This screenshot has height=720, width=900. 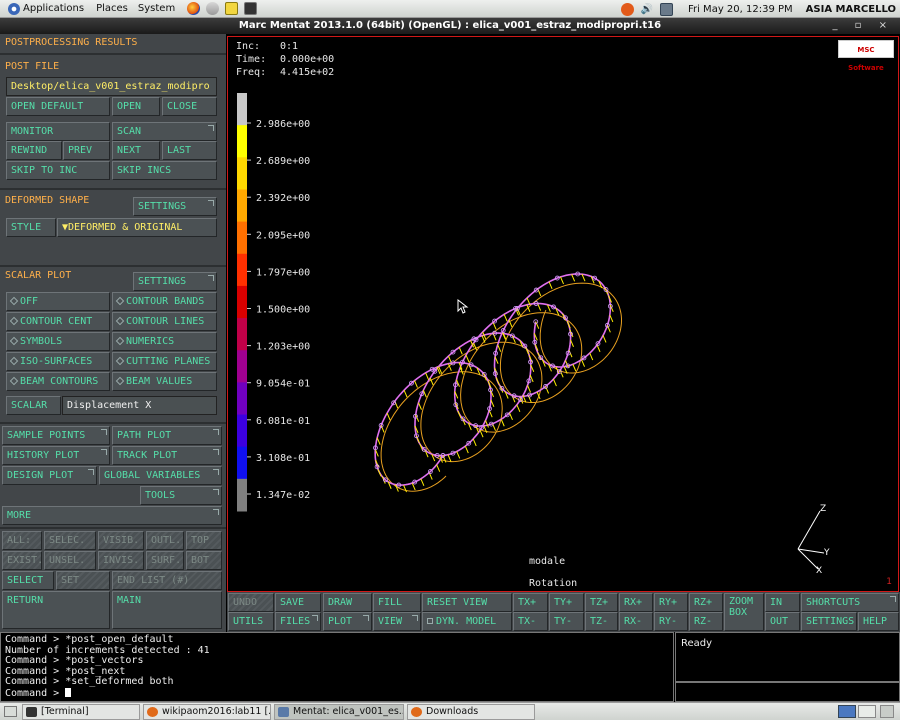 I want to click on scan-button: SCAN, so click(x=164, y=131).